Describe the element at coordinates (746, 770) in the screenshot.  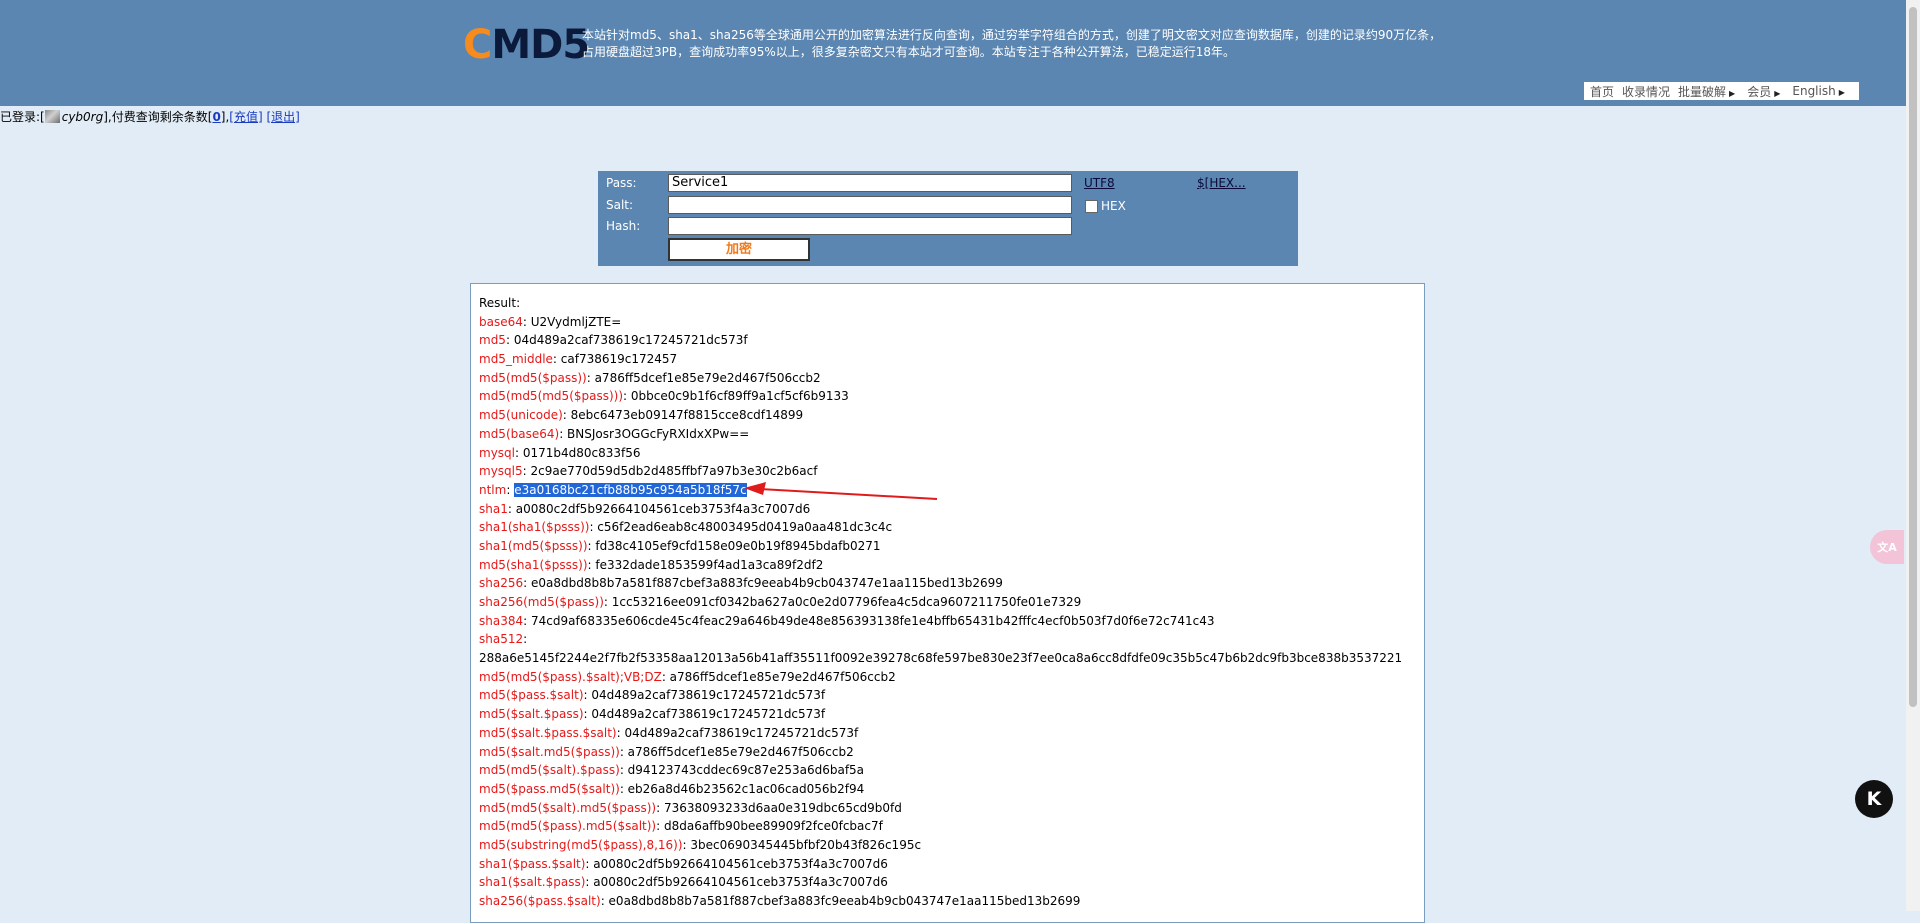
I see `result-value: d94123743cddec69c87e253a6d6baf5a` at that location.